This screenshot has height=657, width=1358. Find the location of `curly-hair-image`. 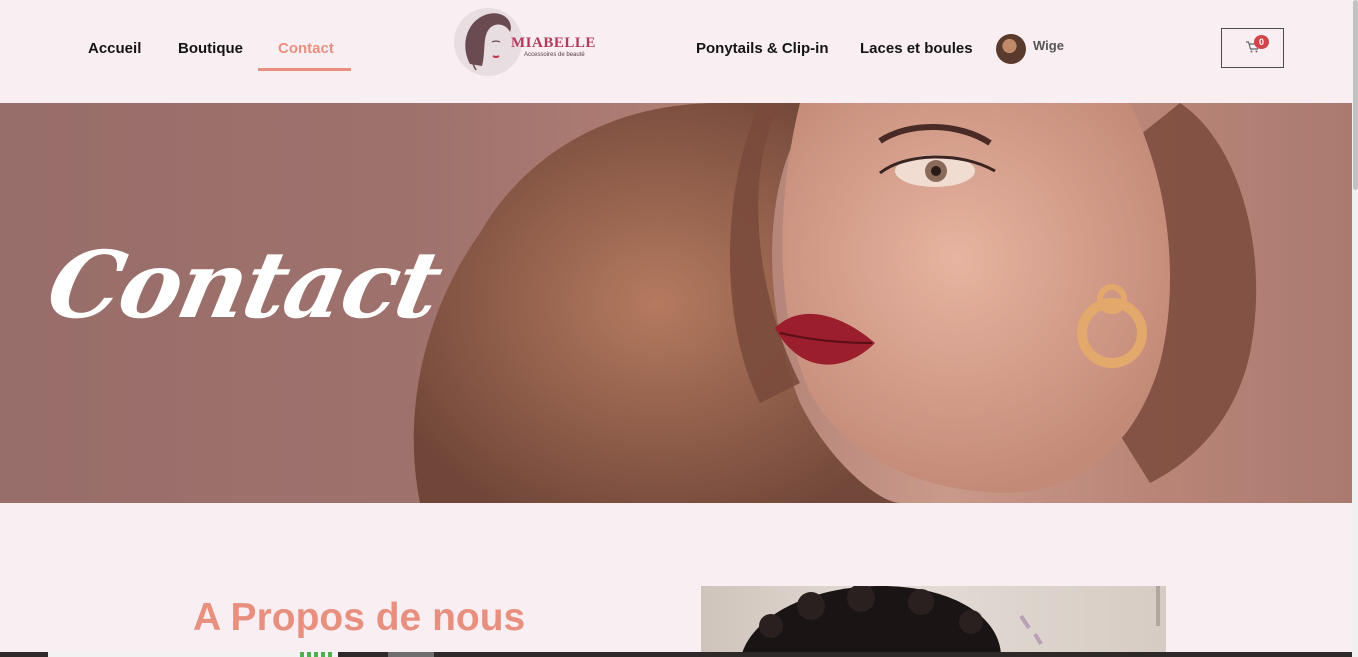

curly-hair-image is located at coordinates (950, 621).